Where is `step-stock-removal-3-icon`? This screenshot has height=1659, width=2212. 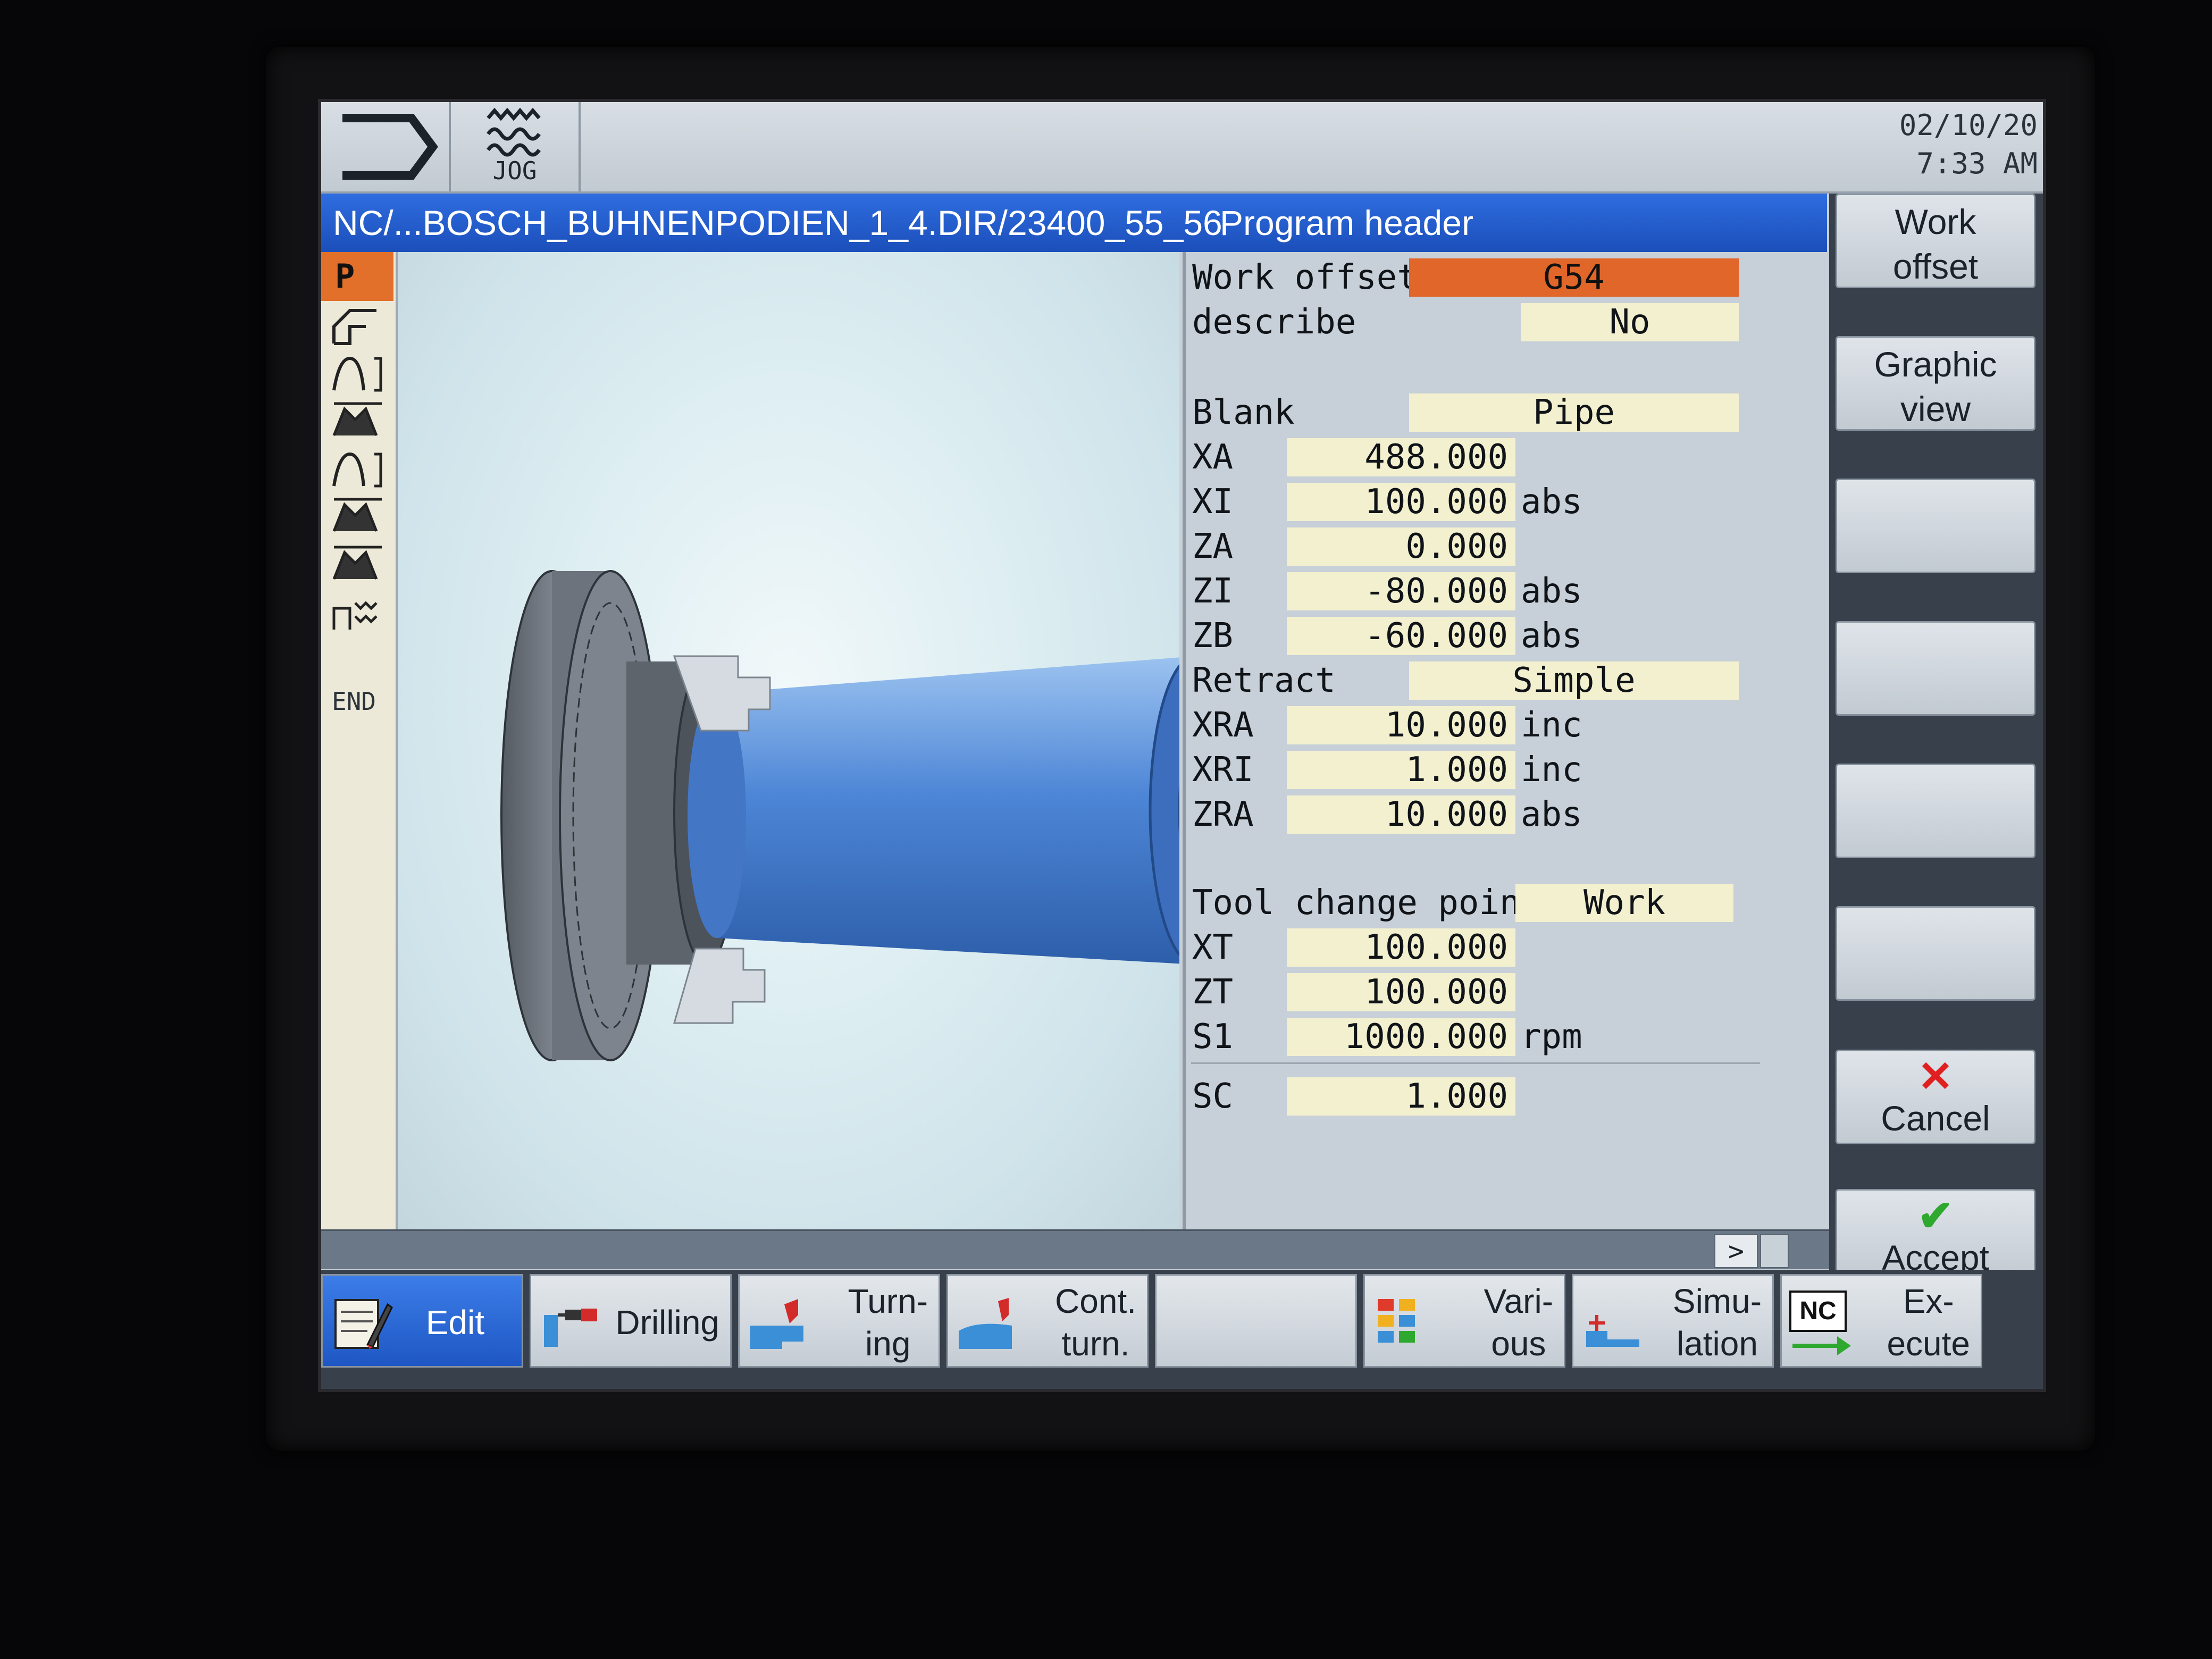
step-stock-removal-3-icon is located at coordinates (358, 563).